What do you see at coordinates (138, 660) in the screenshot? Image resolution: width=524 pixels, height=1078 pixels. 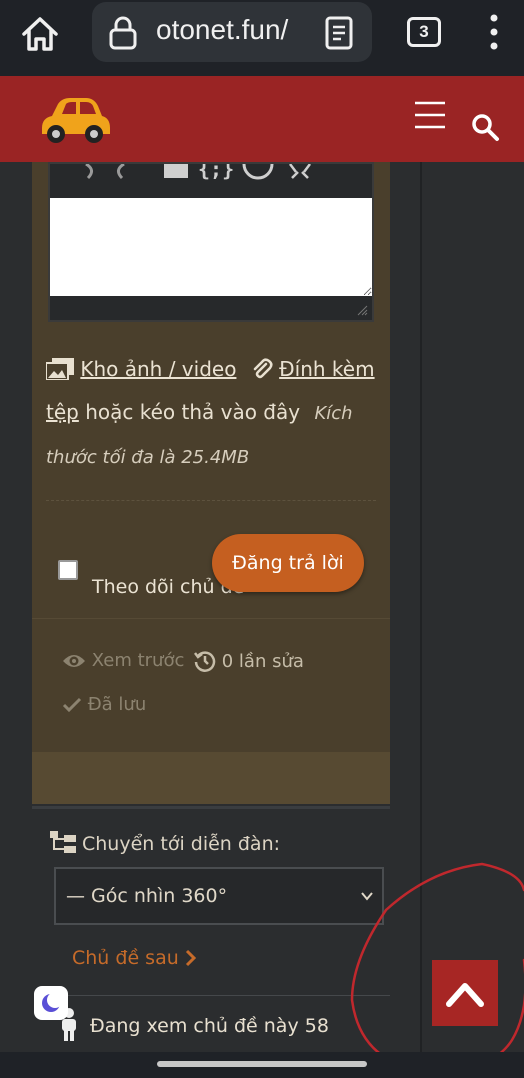 I see `preview-label: Xem trước` at bounding box center [138, 660].